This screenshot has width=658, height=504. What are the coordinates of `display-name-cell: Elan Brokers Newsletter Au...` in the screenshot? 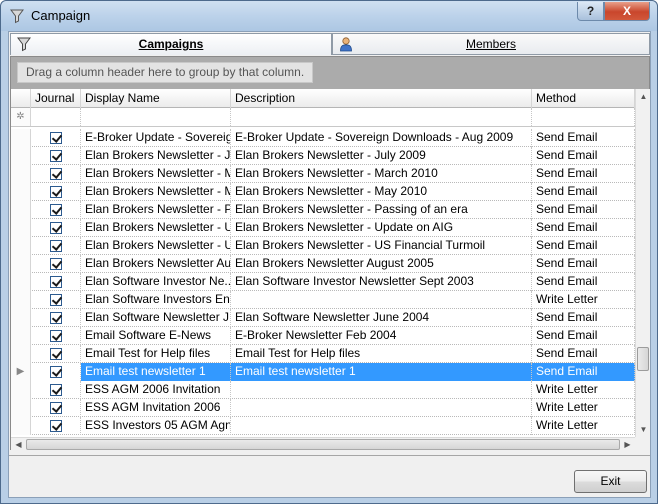 It's located at (156, 264).